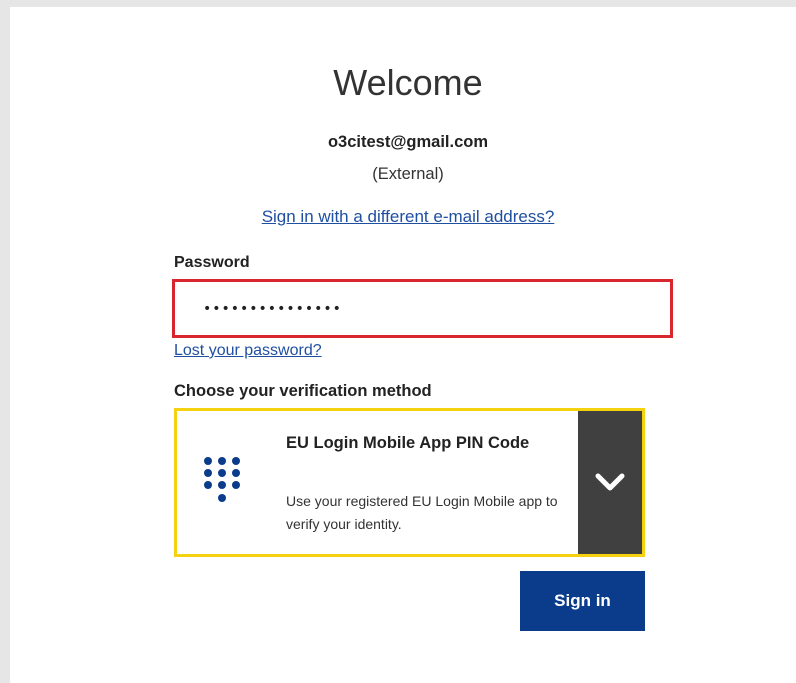  I want to click on verification-method-label: Choose your verification method, so click(303, 391).